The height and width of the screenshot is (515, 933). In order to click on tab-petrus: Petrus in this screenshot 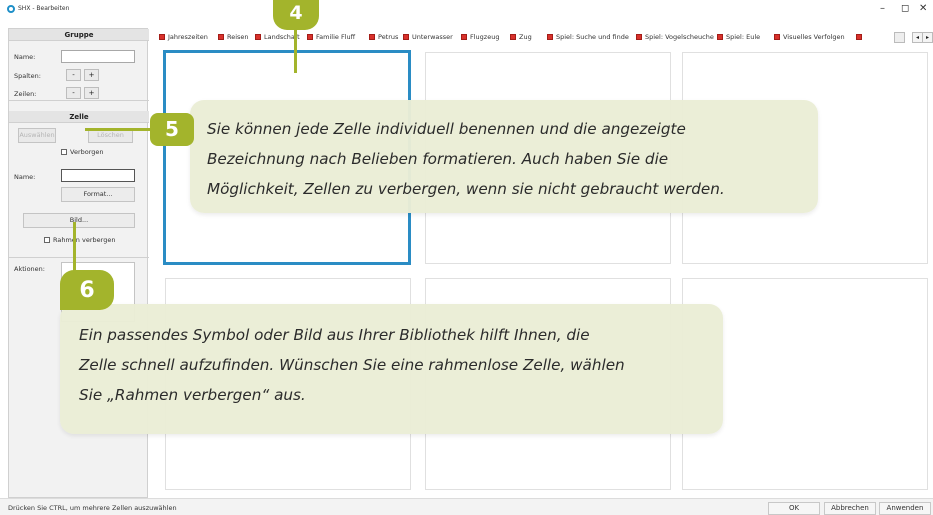, I will do `click(383, 37)`.